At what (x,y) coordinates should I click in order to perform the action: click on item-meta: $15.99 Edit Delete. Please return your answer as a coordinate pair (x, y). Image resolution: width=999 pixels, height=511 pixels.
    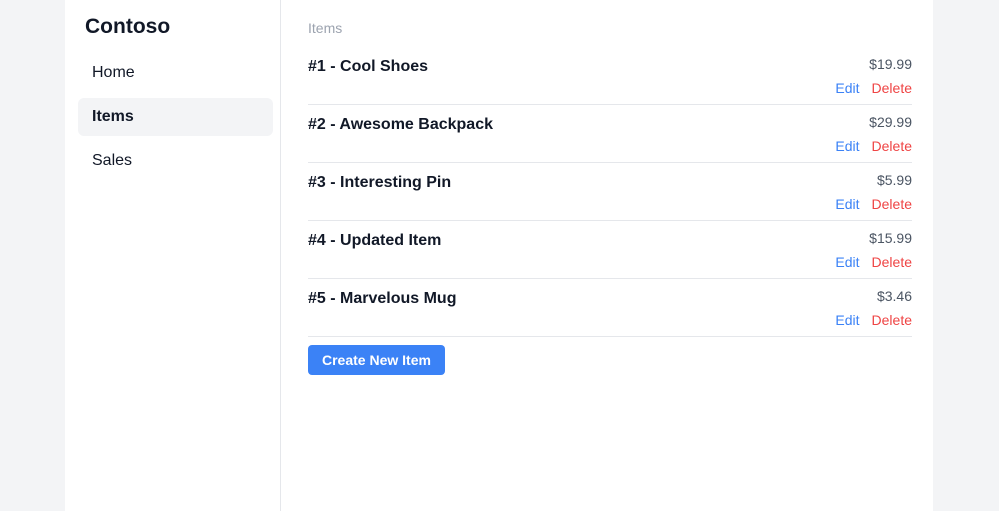
    Looking at the image, I should click on (873, 249).